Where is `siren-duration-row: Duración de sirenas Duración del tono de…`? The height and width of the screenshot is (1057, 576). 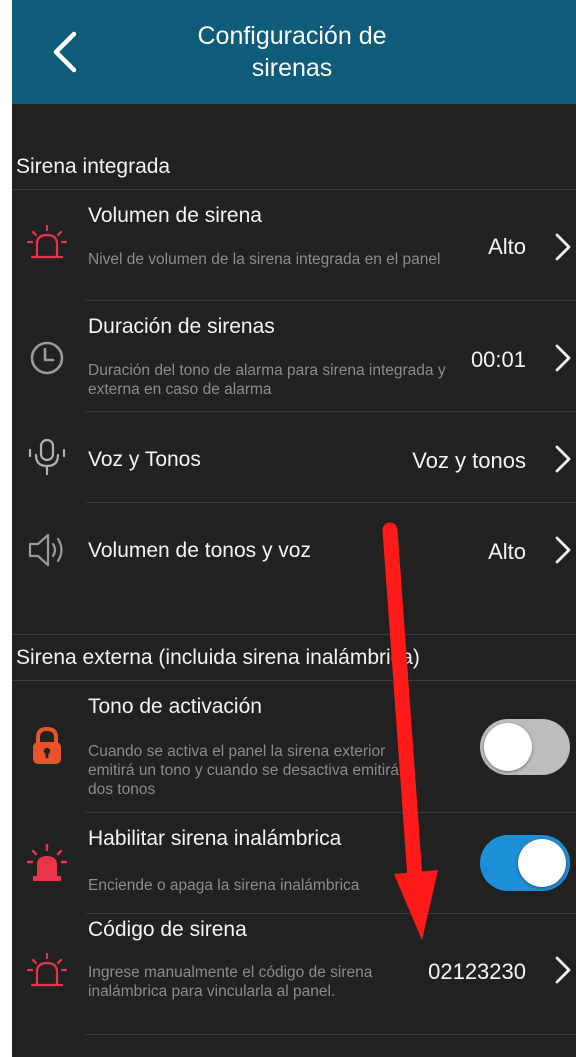
siren-duration-row: Duración de sirenas Duración del tono de… is located at coordinates (294, 356).